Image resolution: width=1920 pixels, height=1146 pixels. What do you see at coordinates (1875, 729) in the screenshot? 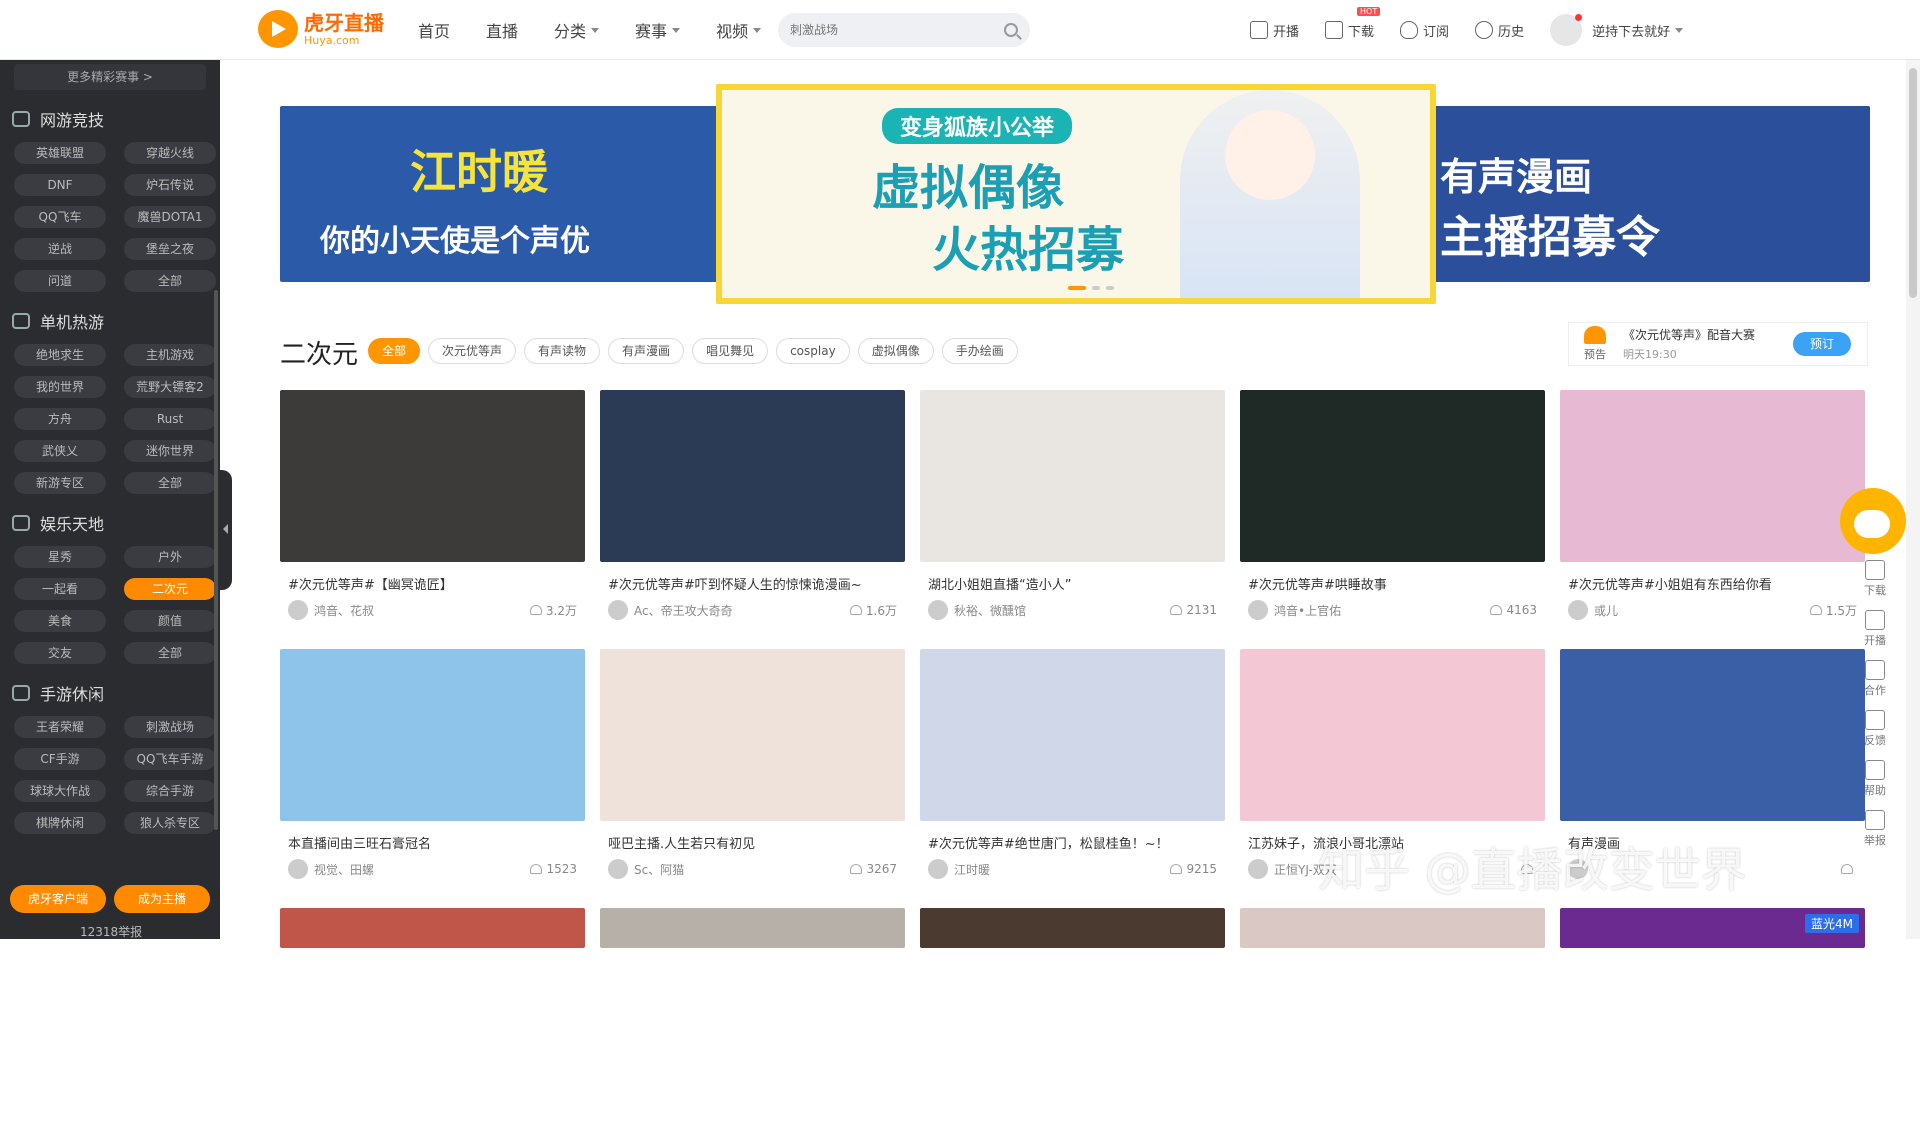
I see `rail-item: 反馈` at bounding box center [1875, 729].